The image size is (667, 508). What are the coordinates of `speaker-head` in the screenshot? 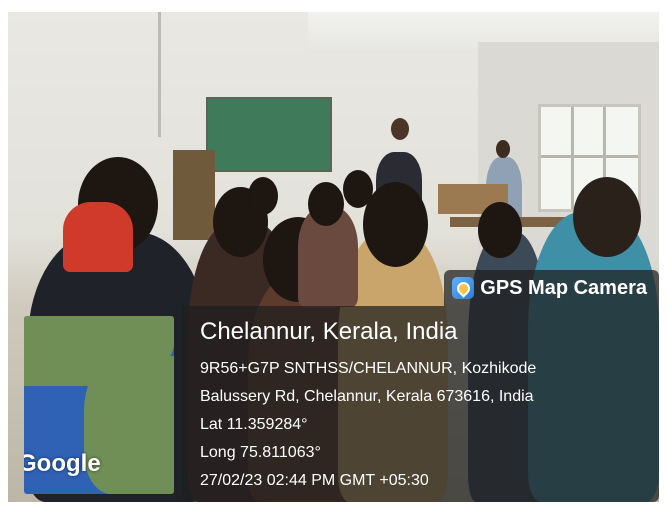 It's located at (400, 129).